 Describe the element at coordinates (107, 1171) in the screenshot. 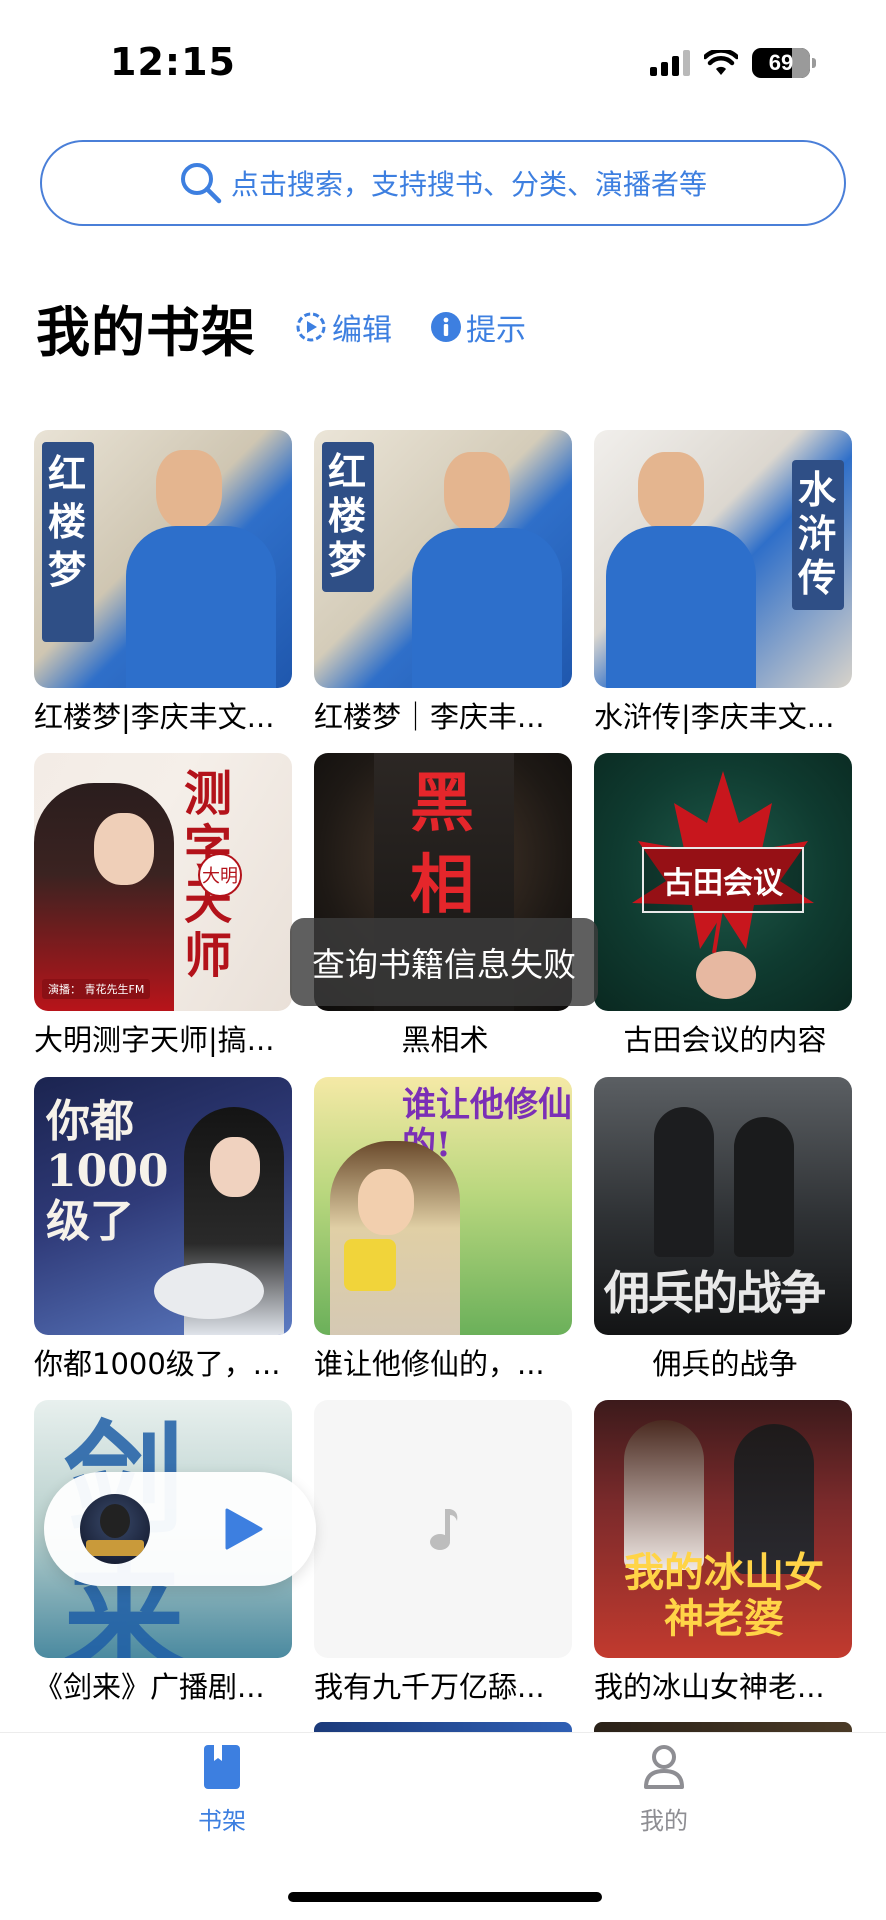

I see `cover-title: 你都1000级了` at that location.